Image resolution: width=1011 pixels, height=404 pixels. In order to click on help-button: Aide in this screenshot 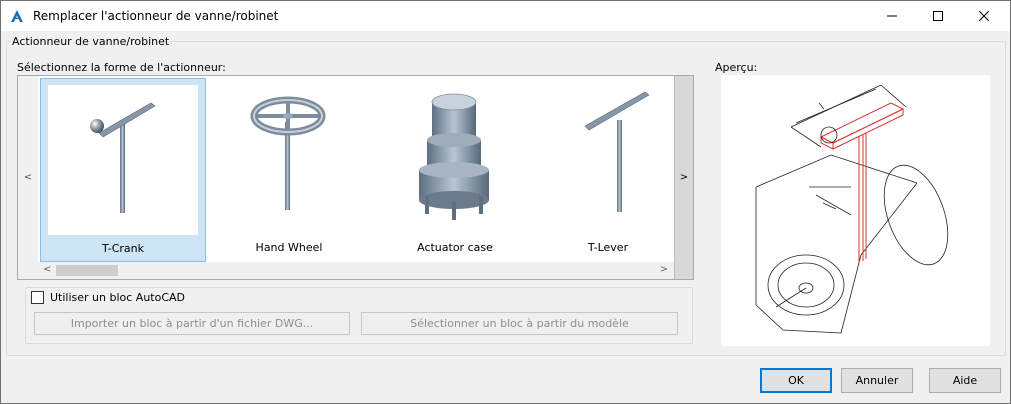, I will do `click(965, 380)`.